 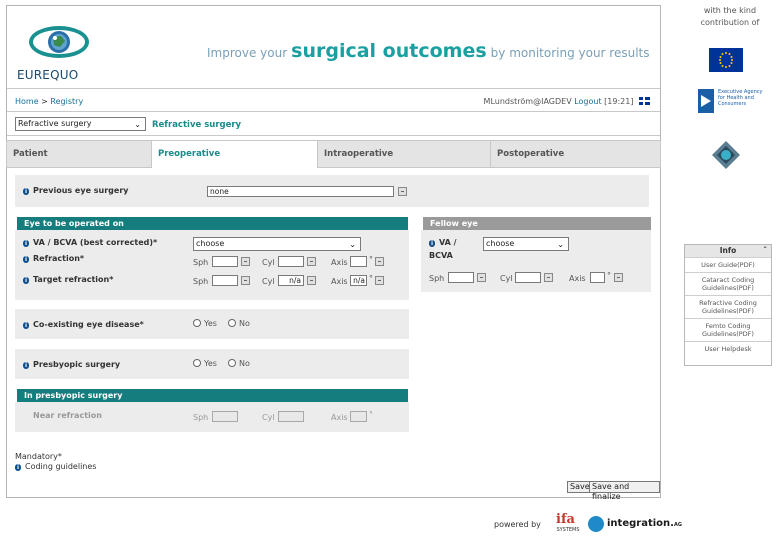 What do you see at coordinates (245, 261) in the screenshot?
I see `refraction-sph-lookup-icon` at bounding box center [245, 261].